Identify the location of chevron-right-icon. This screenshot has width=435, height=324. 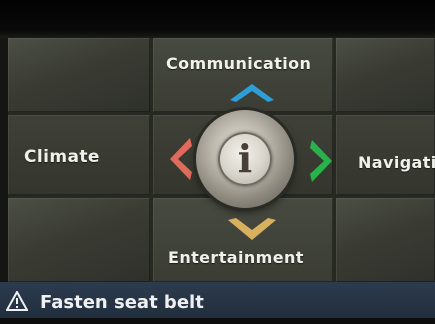
(321, 161).